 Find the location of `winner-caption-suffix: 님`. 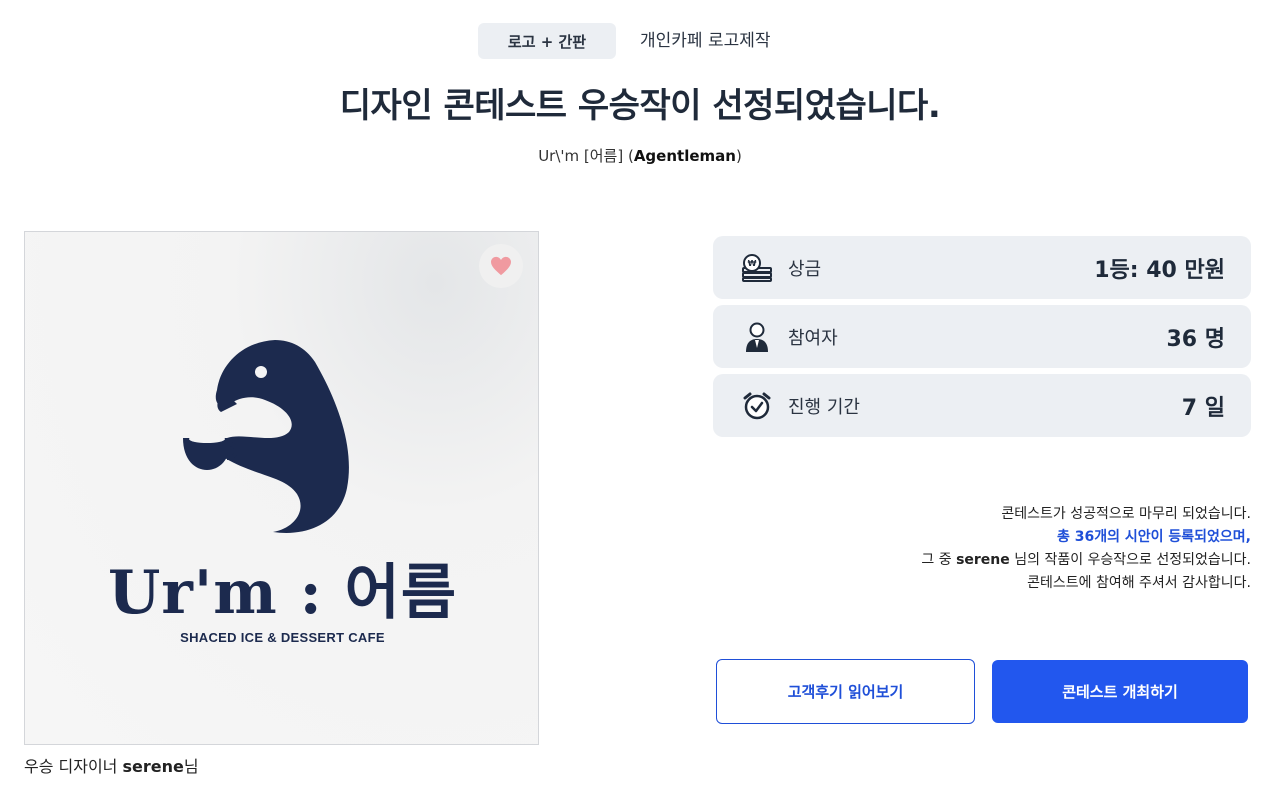

winner-caption-suffix: 님 is located at coordinates (191, 766).